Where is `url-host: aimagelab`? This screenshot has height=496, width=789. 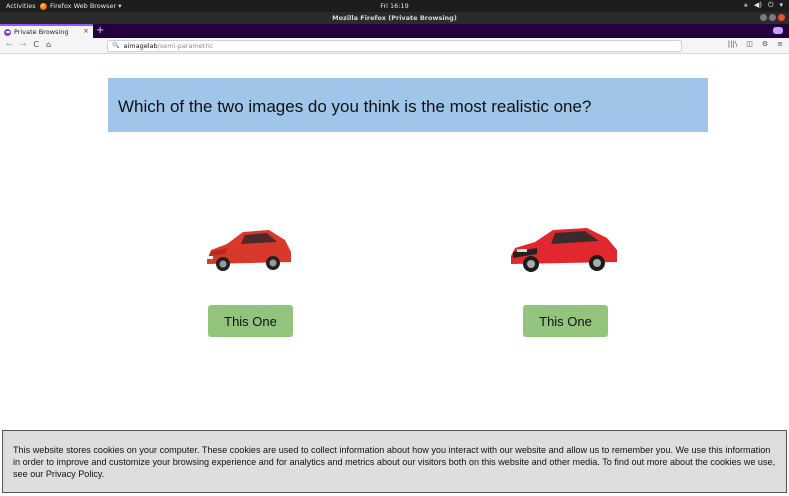 url-host: aimagelab is located at coordinates (140, 46).